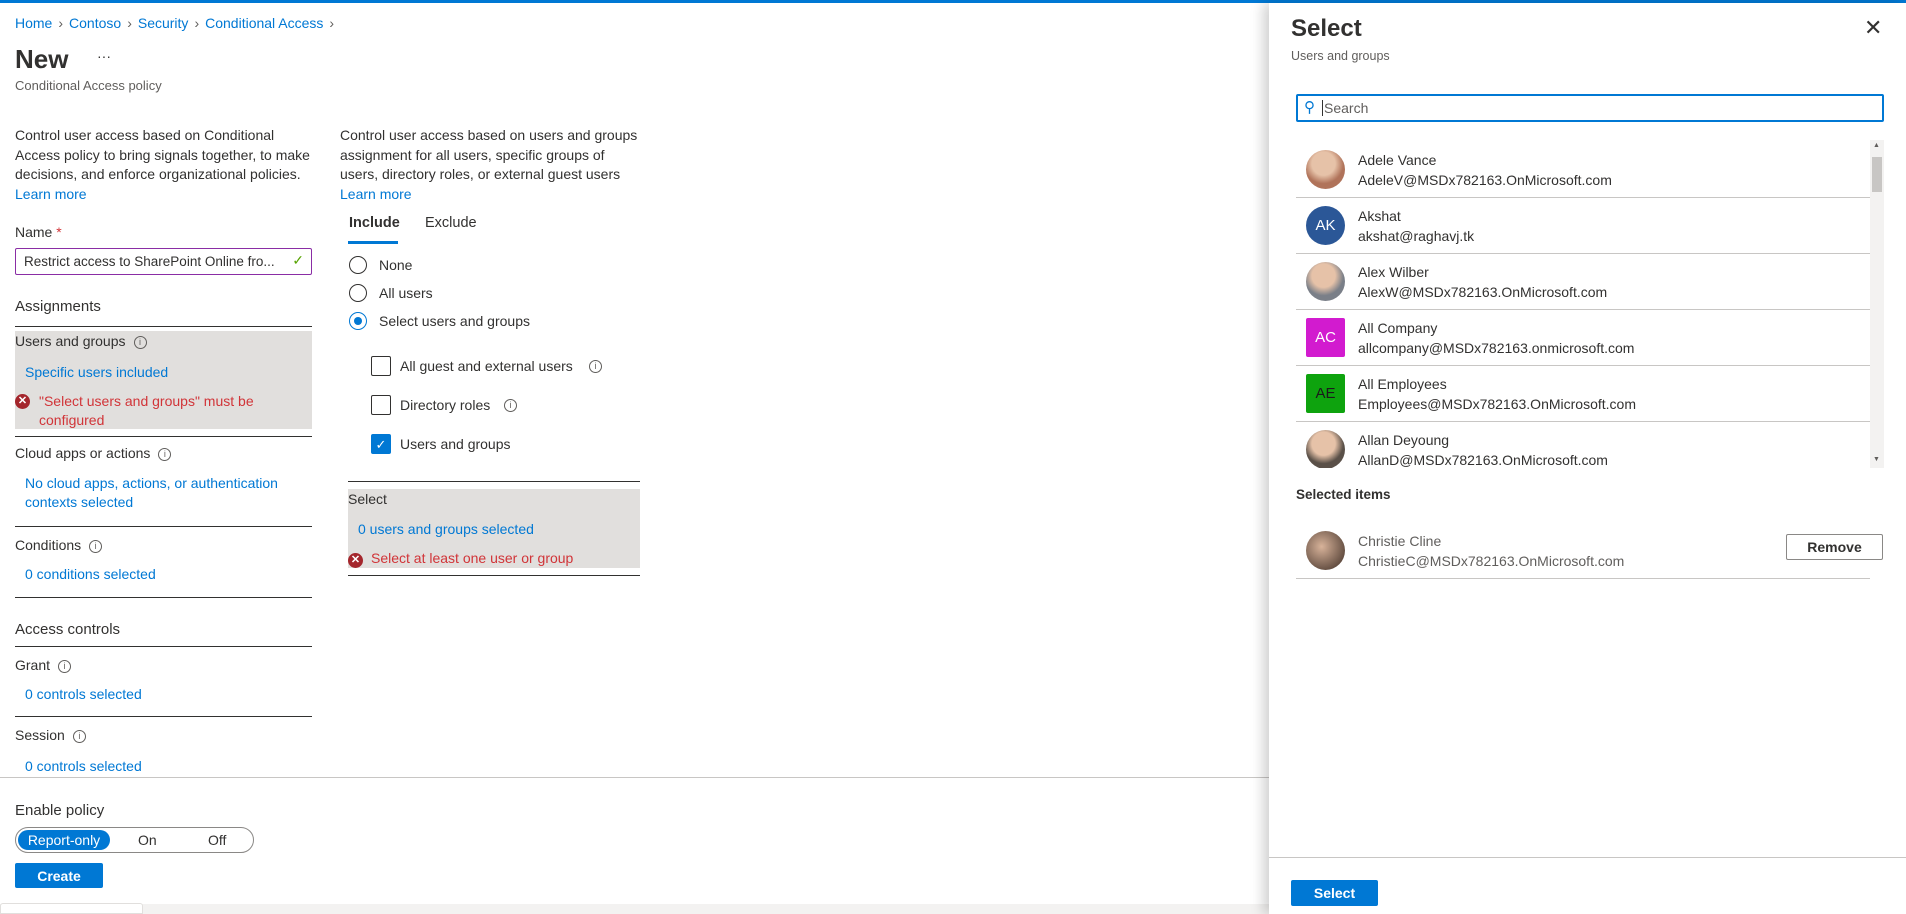 This screenshot has height=914, width=1906. Describe the element at coordinates (451, 223) in the screenshot. I see `tab-exclude: Exclude` at that location.